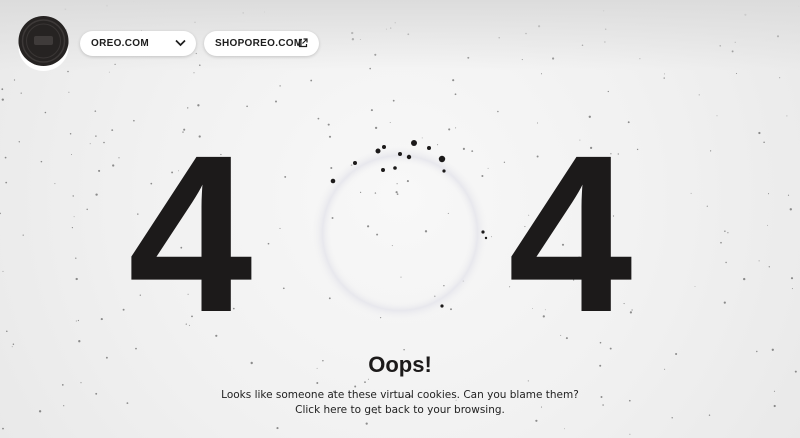  I want to click on oreo-site-menu-button: OREO.COM, so click(138, 43).